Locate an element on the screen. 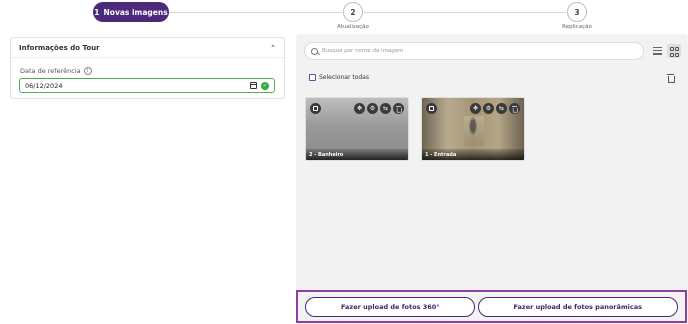 This screenshot has height=324, width=688. step-1: 1 Novas imagens is located at coordinates (131, 12).